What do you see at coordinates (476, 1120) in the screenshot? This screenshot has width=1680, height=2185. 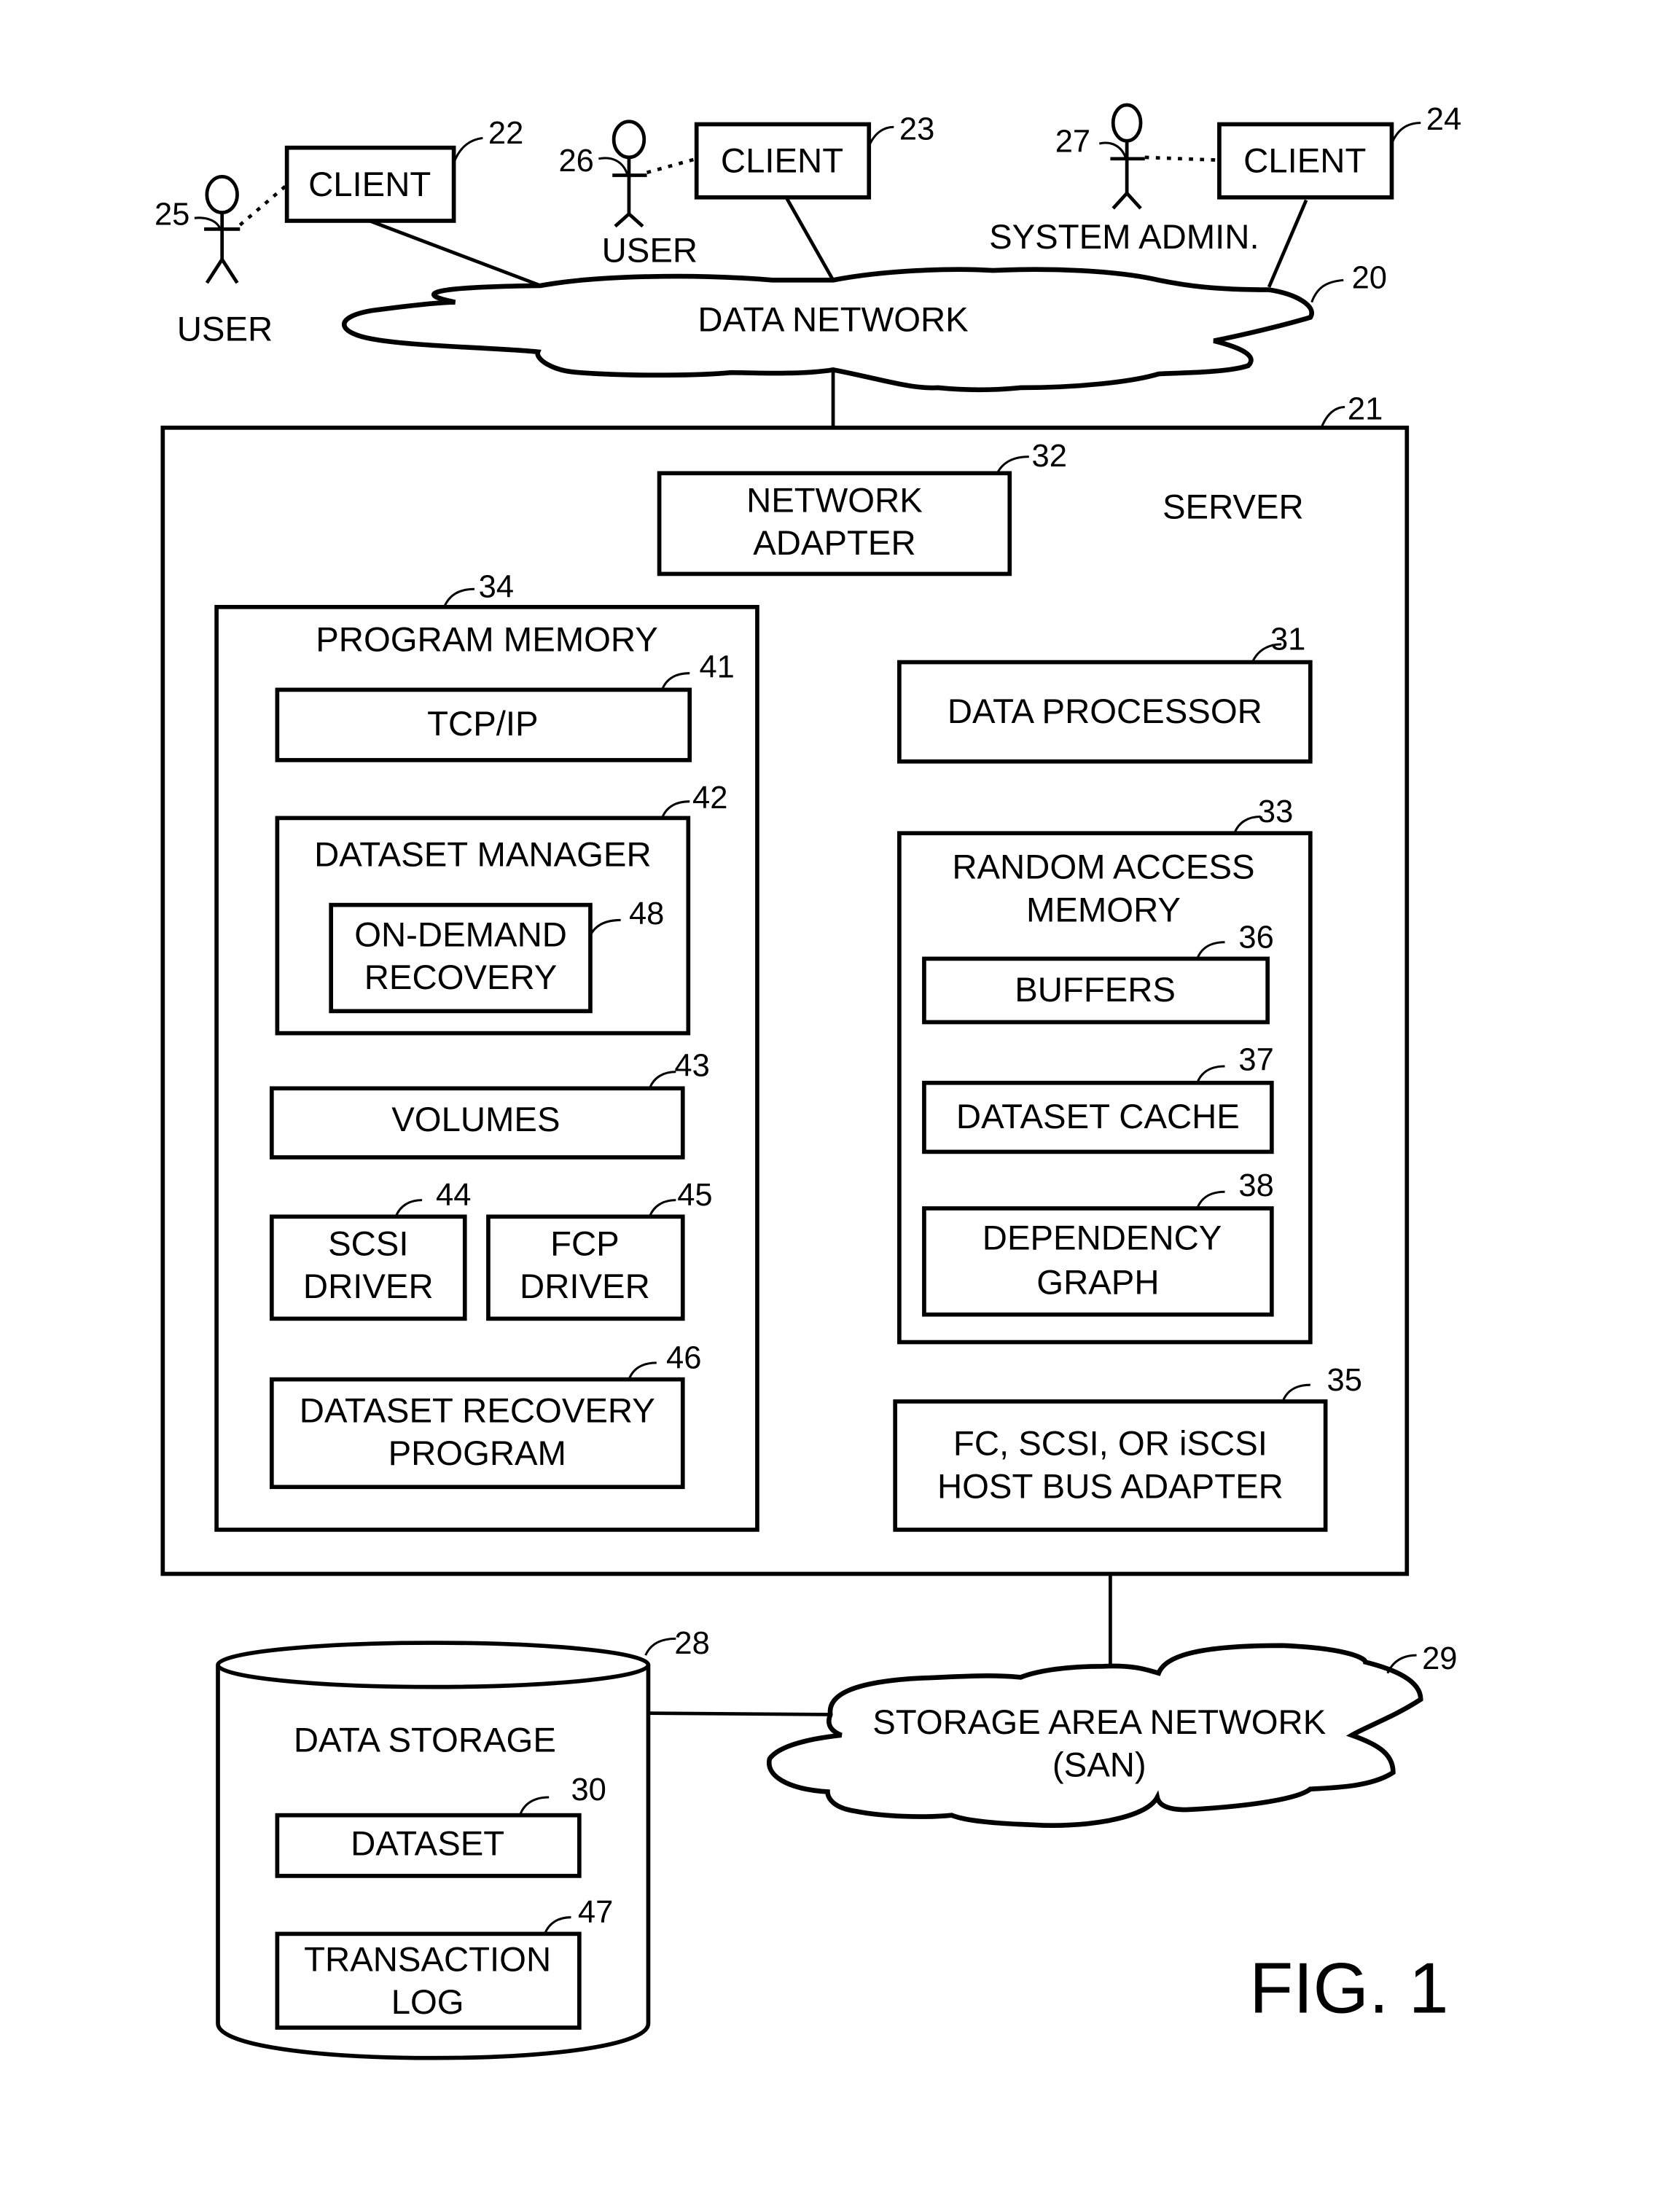 I see `volumes-label: VOLUMES` at bounding box center [476, 1120].